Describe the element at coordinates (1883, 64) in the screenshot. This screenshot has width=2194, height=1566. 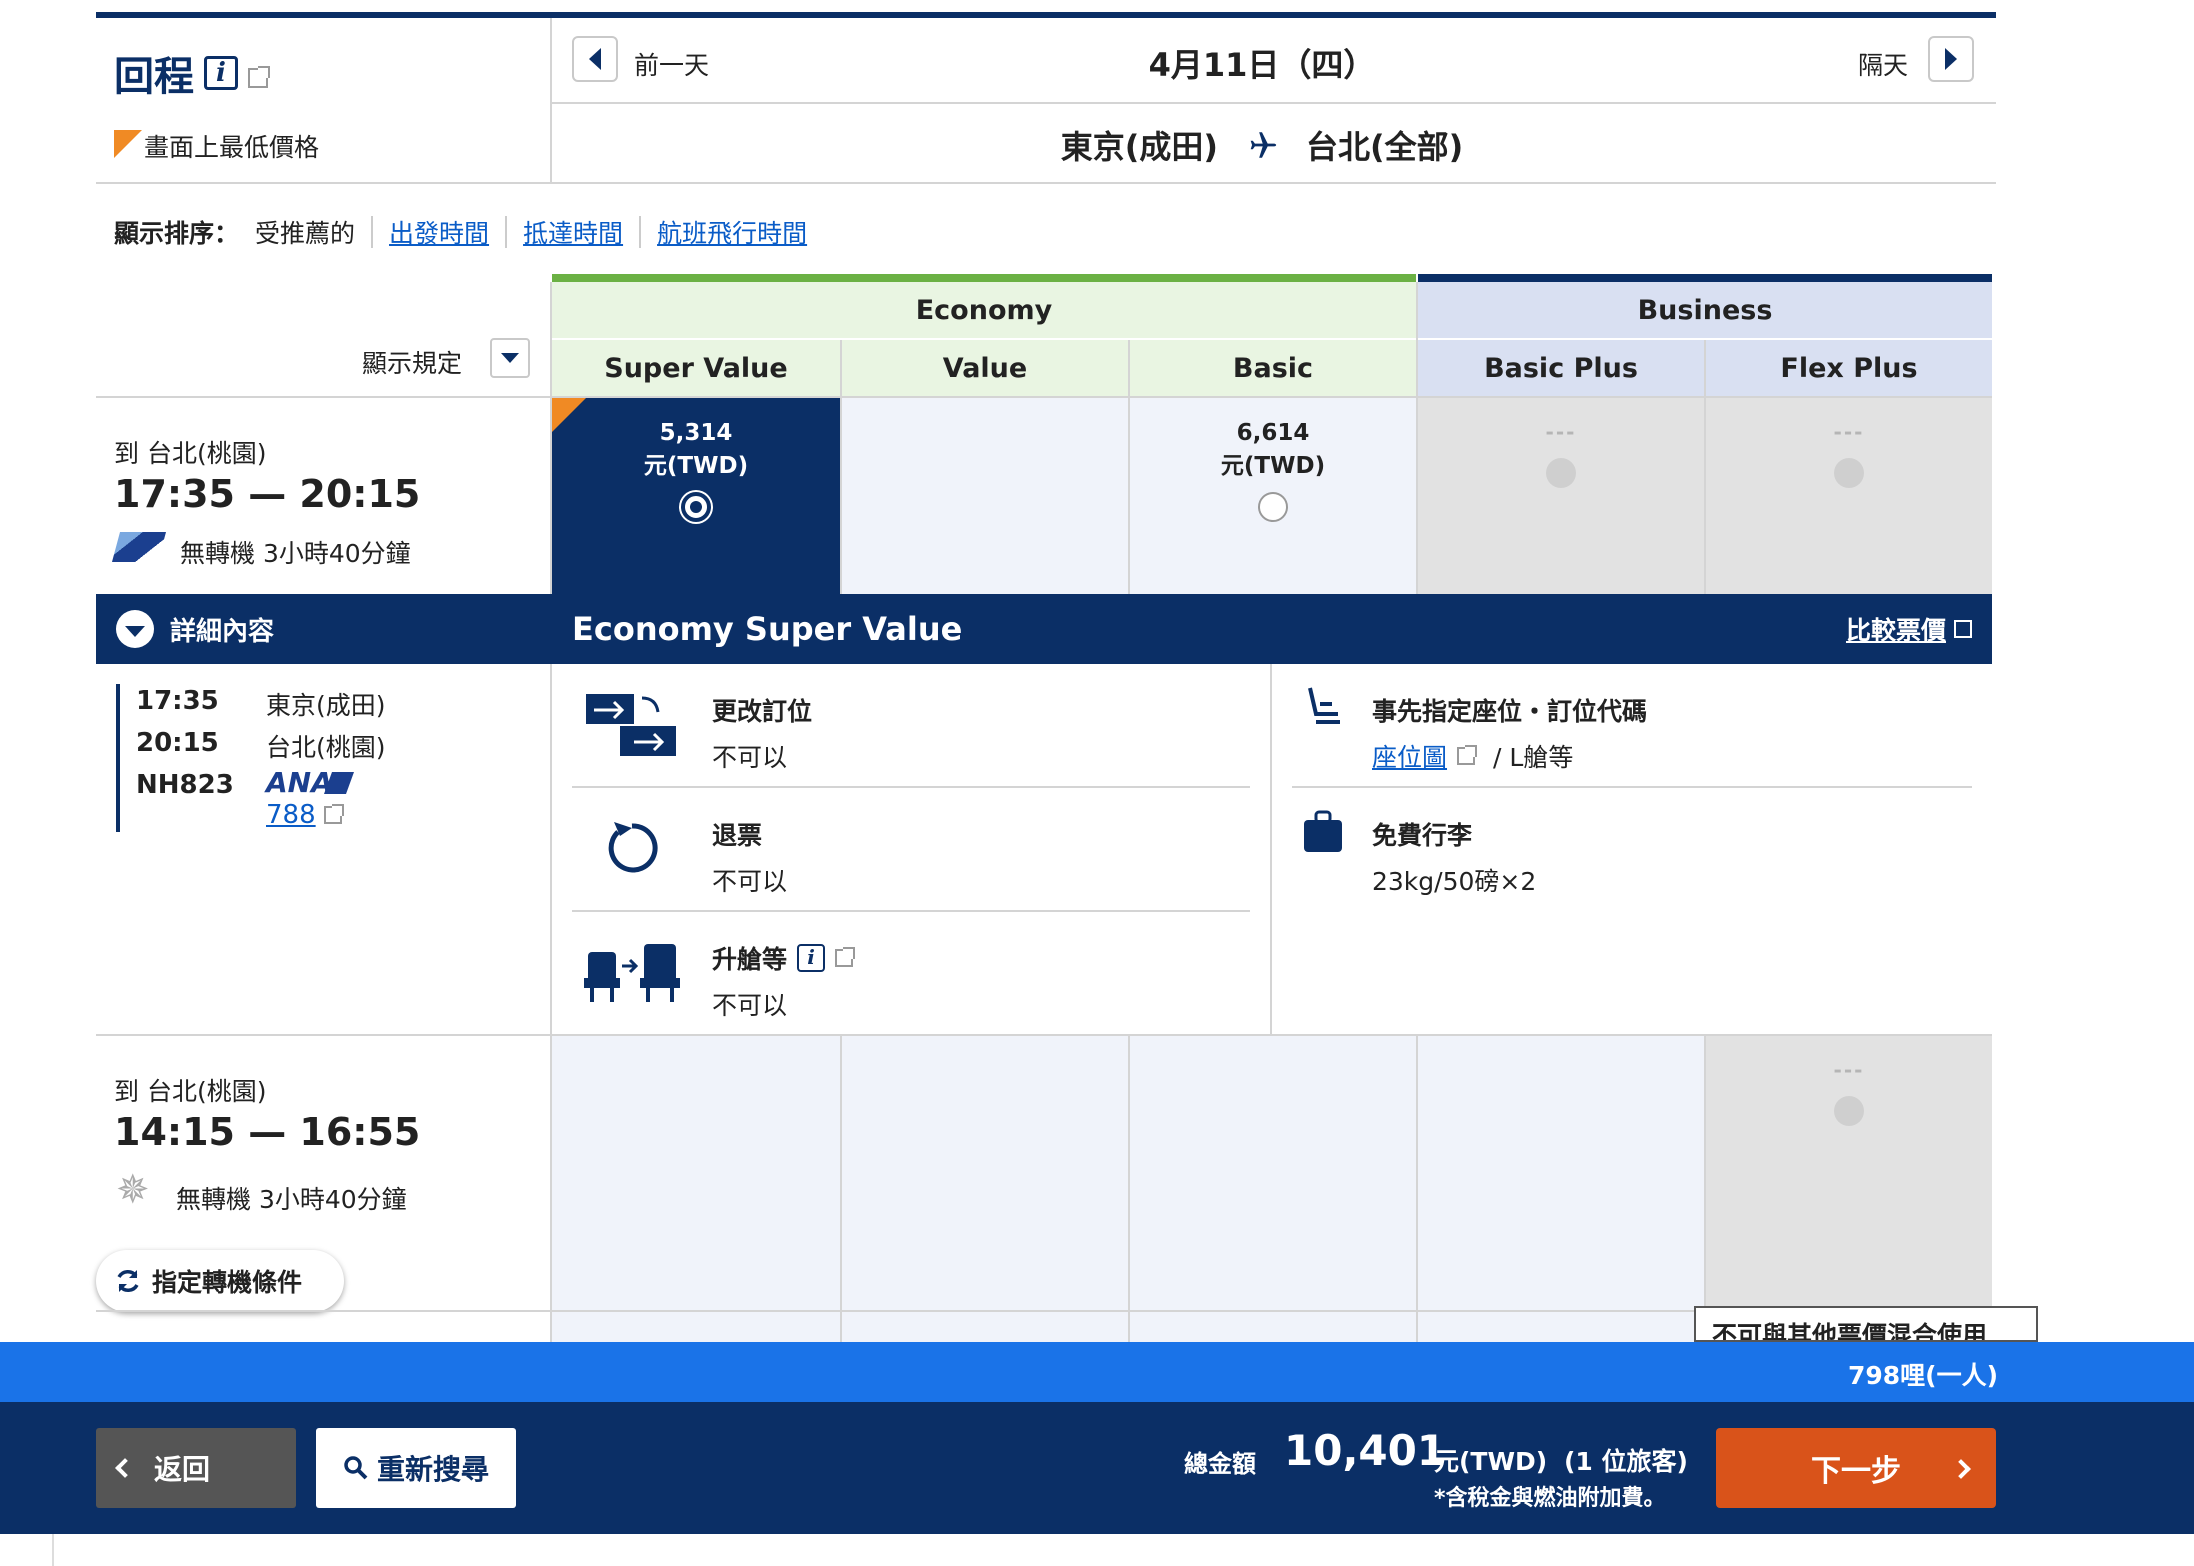
I see `next-day-label: 隔天` at that location.